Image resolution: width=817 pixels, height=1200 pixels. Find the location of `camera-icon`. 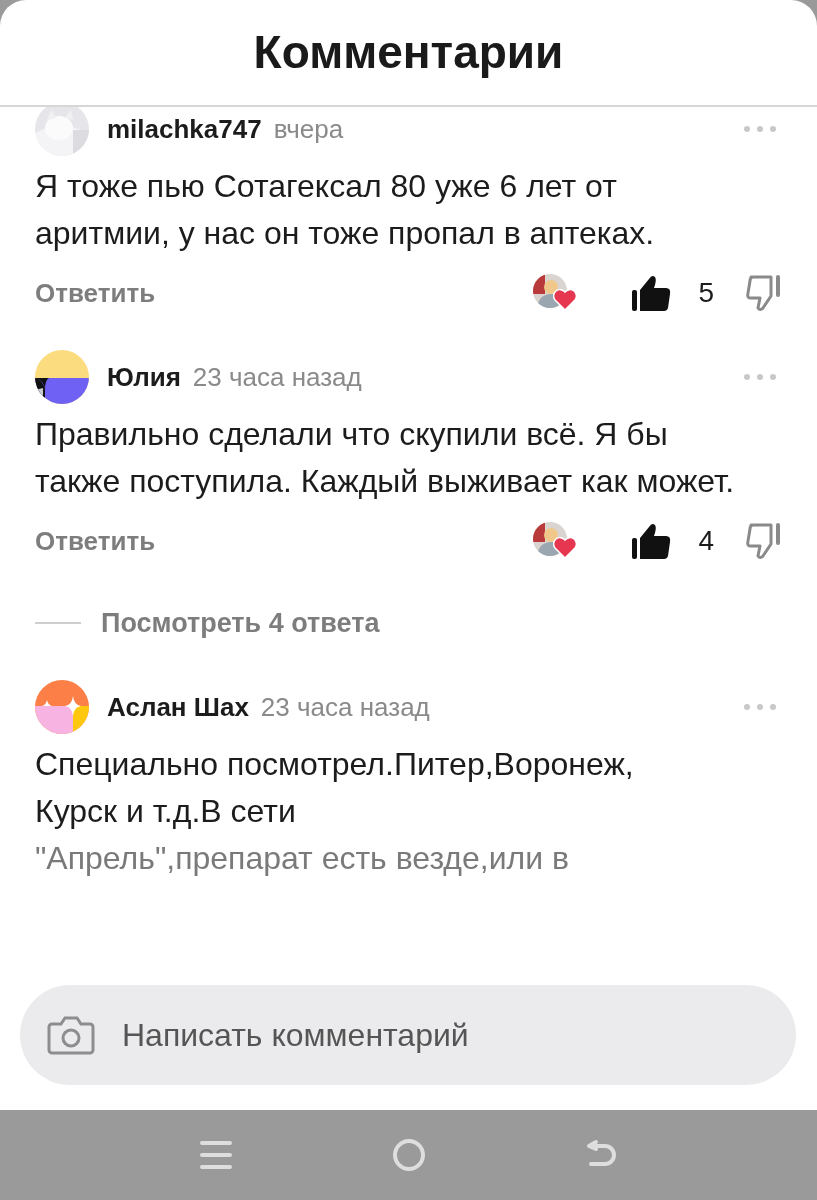

camera-icon is located at coordinates (71, 1035).